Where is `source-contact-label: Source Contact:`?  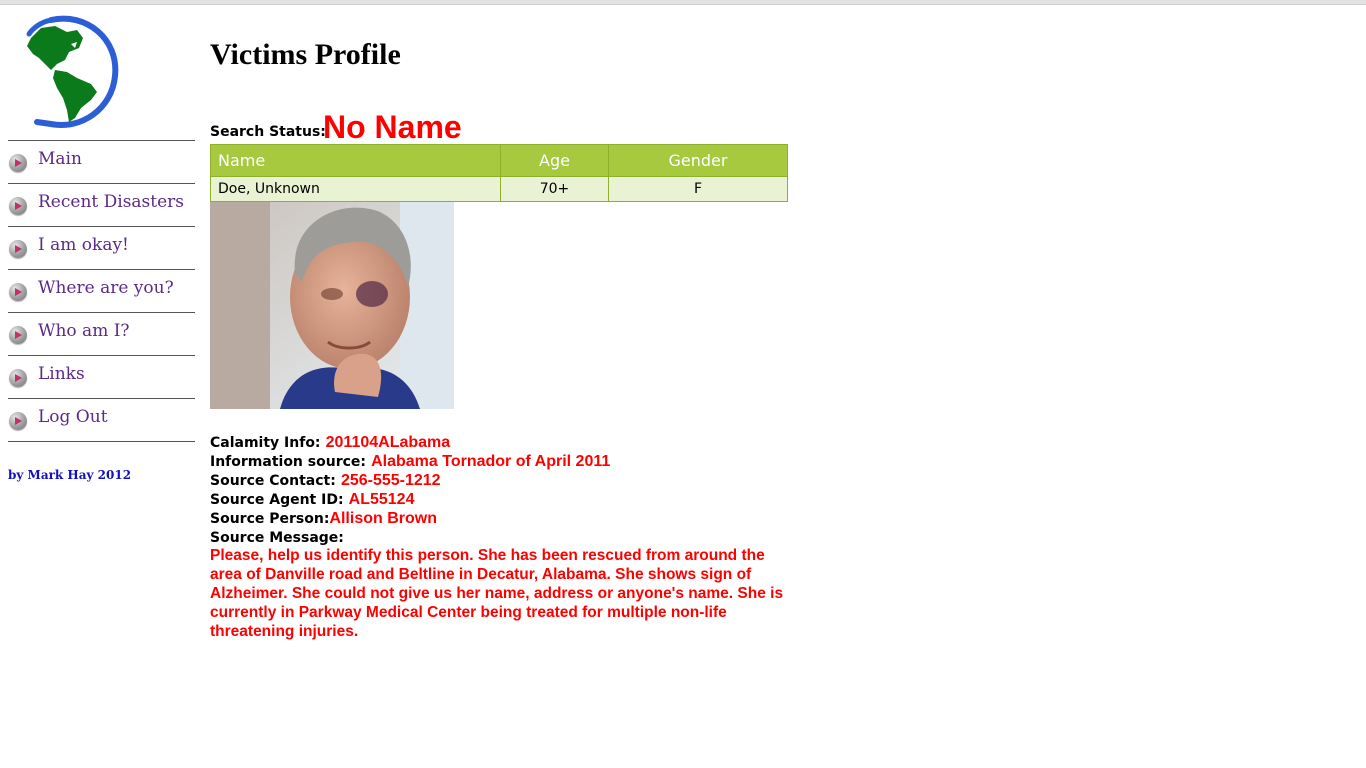 source-contact-label: Source Contact: is located at coordinates (273, 481).